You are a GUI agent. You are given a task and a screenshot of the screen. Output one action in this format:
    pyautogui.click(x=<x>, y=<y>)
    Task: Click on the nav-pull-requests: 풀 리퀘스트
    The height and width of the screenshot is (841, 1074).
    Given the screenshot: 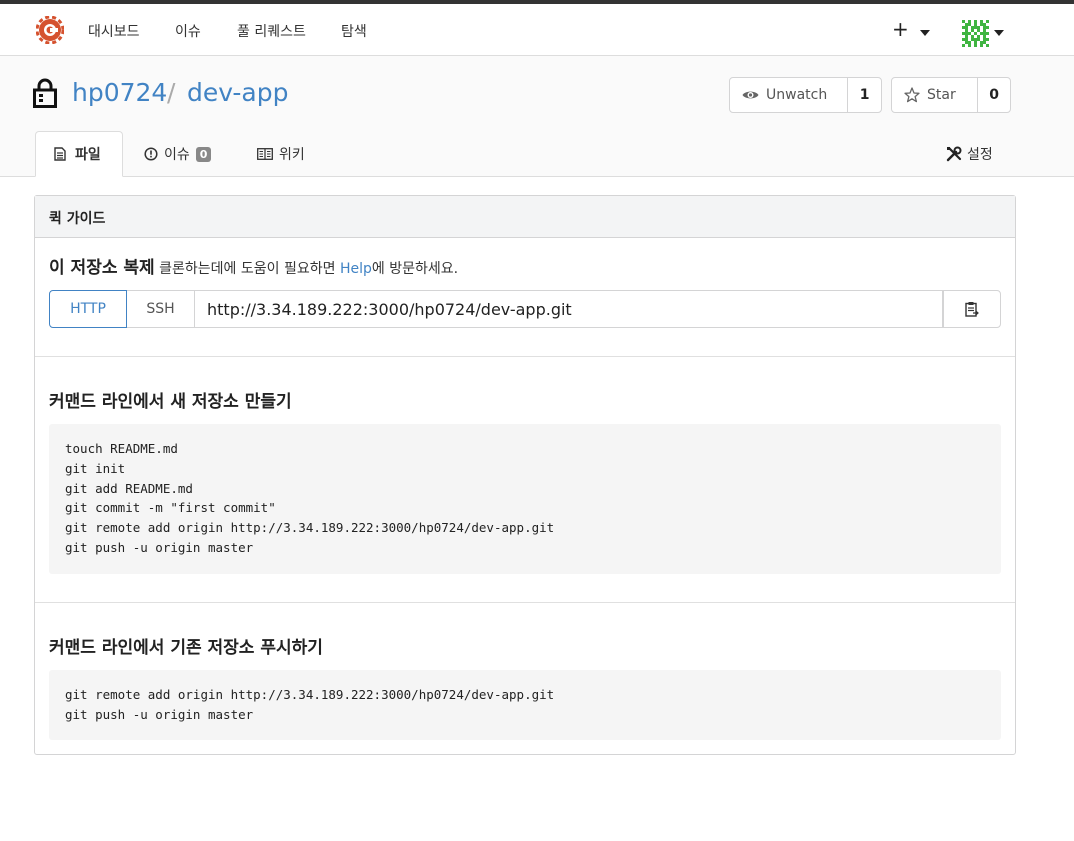 What is the action you would take?
    pyautogui.click(x=271, y=31)
    